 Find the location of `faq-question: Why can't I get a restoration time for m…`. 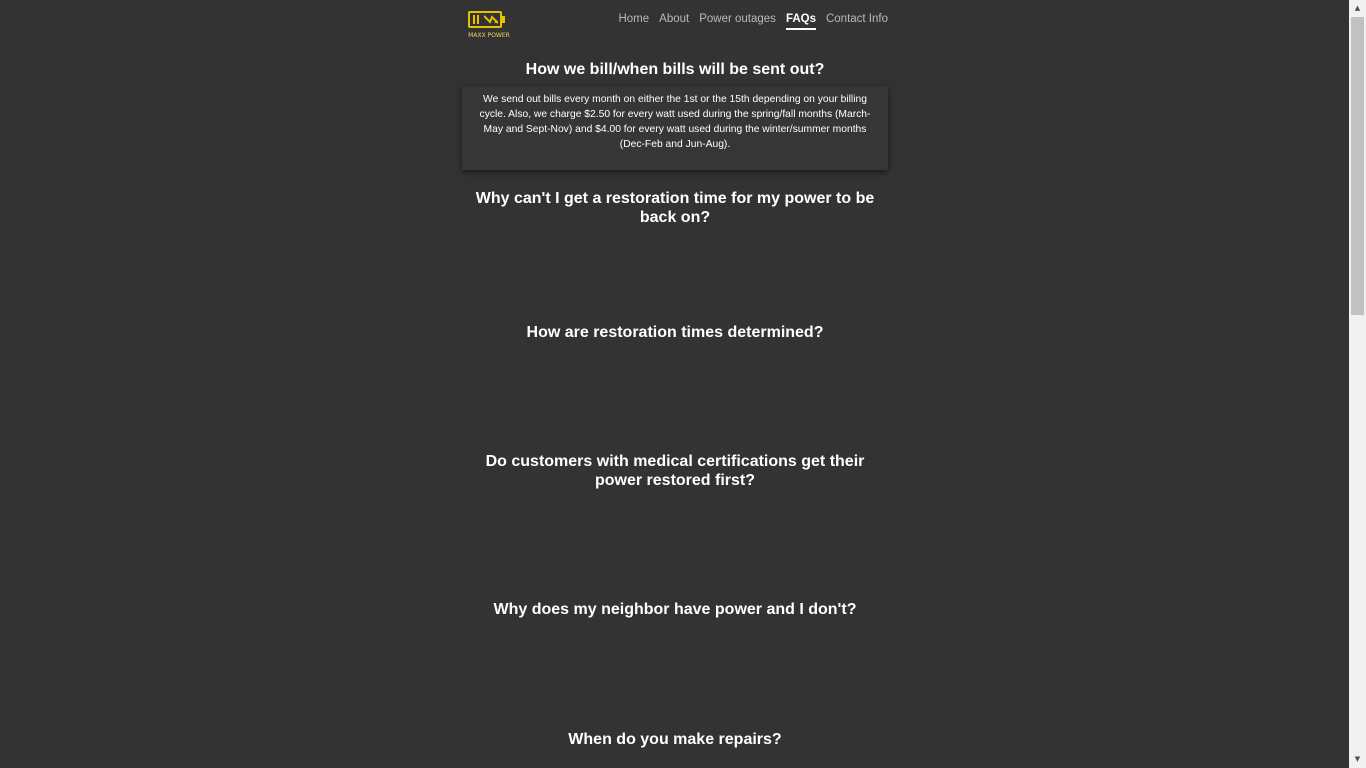

faq-question: Why can't I get a restoration time for m… is located at coordinates (675, 208).